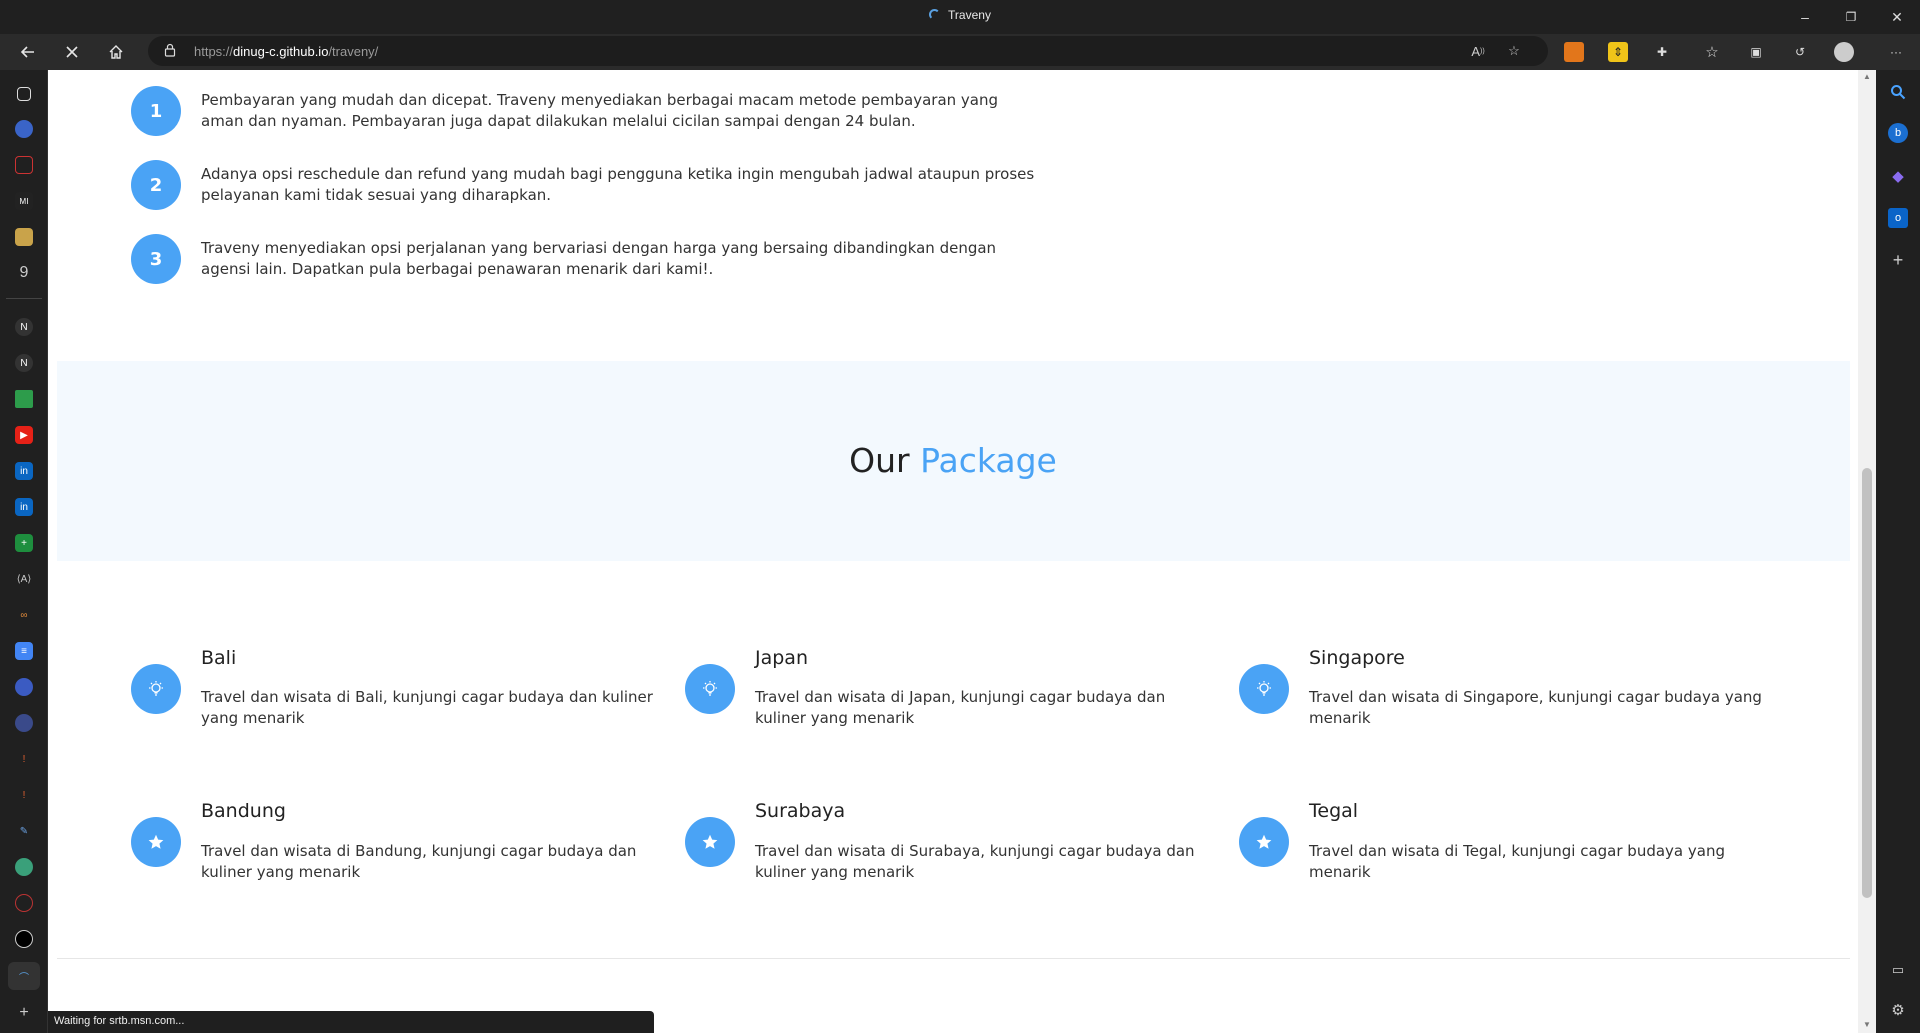 This screenshot has width=1920, height=1033. I want to click on lock-icon, so click(170, 50).